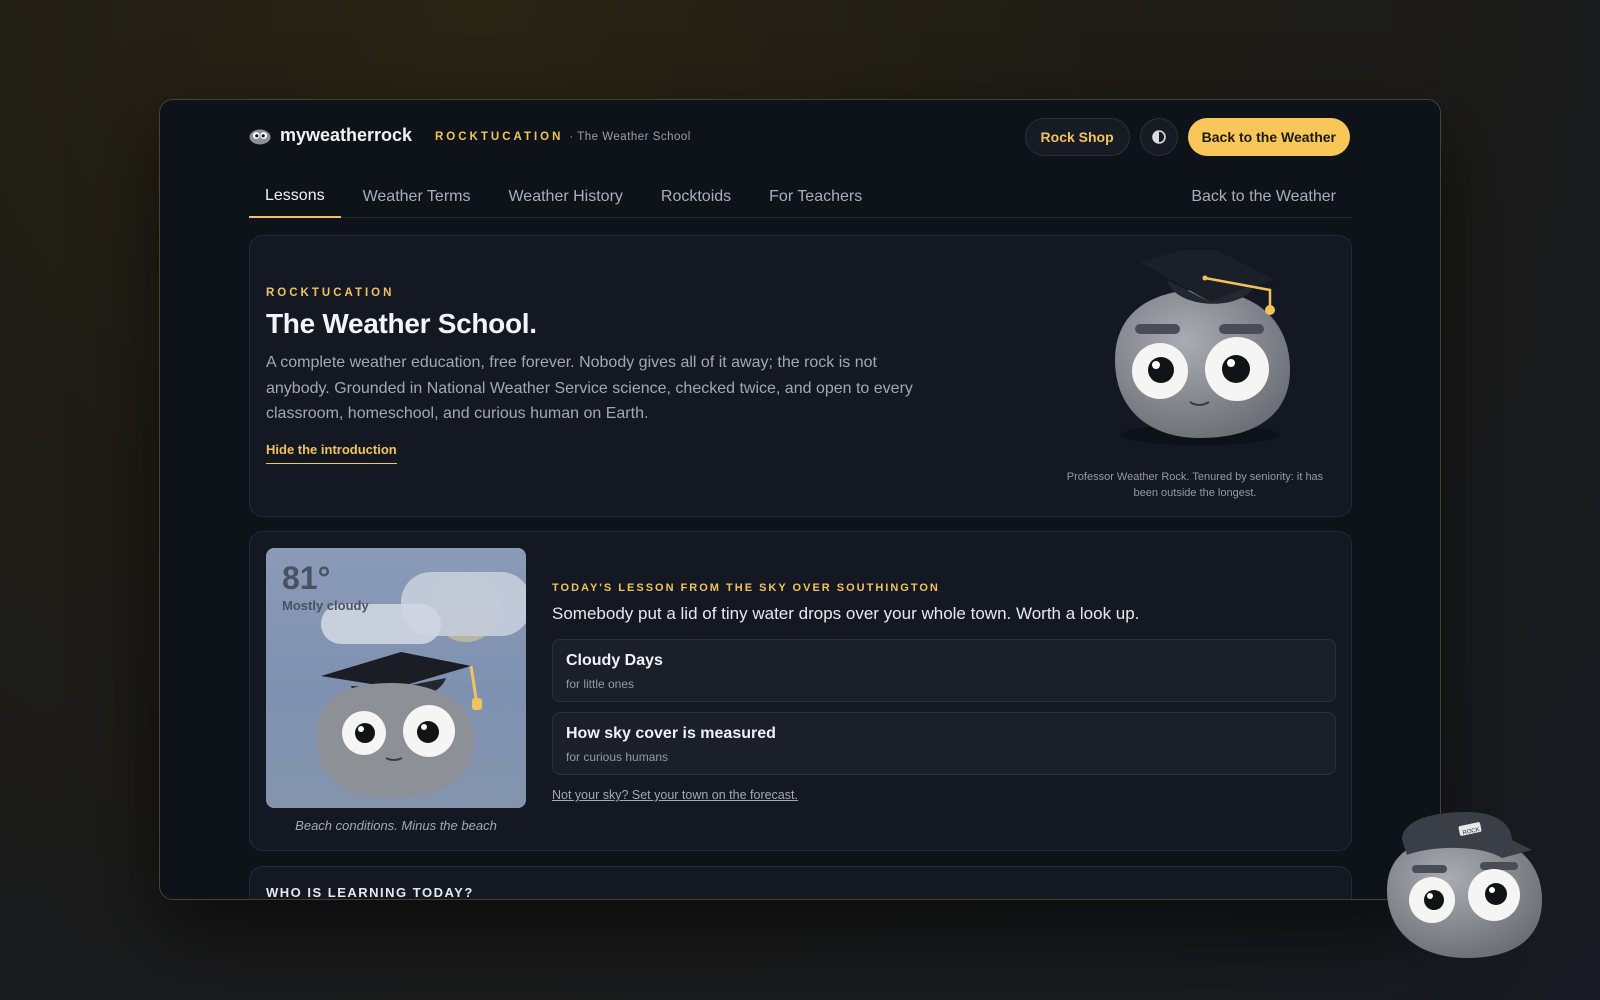 This screenshot has height=1000, width=1600. What do you see at coordinates (1464, 885) in the screenshot?
I see `rock-mascot-button: ROCK` at bounding box center [1464, 885].